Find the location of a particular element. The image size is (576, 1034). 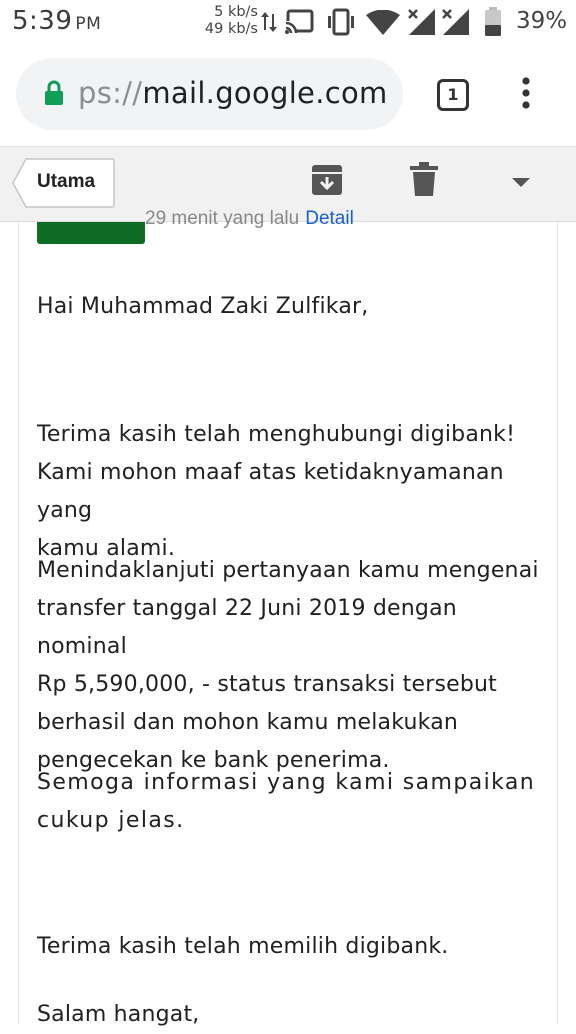

battery-percent: 39% is located at coordinates (542, 21).